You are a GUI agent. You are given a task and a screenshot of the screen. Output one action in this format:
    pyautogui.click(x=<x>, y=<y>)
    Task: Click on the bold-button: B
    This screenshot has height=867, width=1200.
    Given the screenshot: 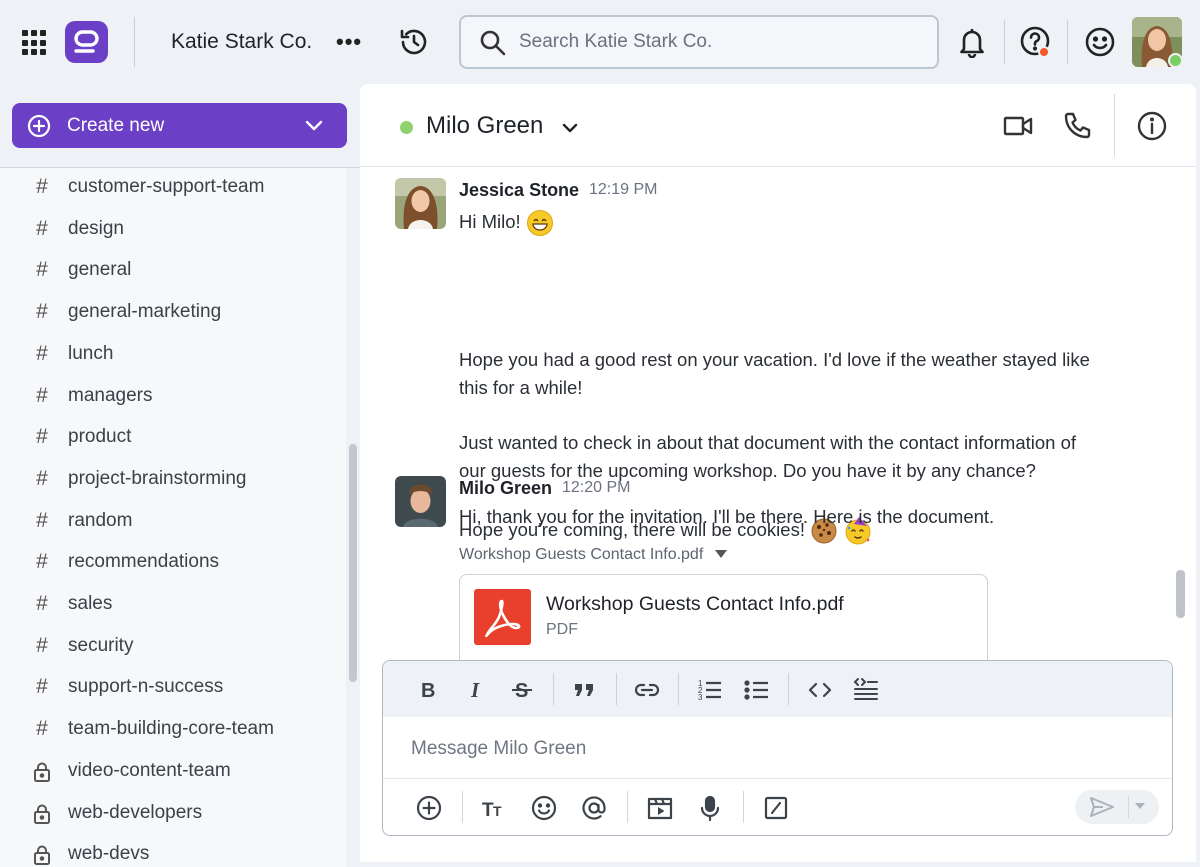 What is the action you would take?
    pyautogui.click(x=428, y=690)
    